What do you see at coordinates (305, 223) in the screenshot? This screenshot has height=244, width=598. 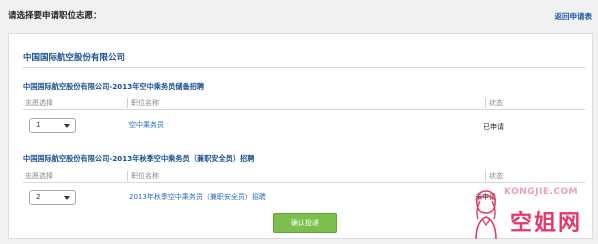 I see `confirm-submit-button: 确认投递` at bounding box center [305, 223].